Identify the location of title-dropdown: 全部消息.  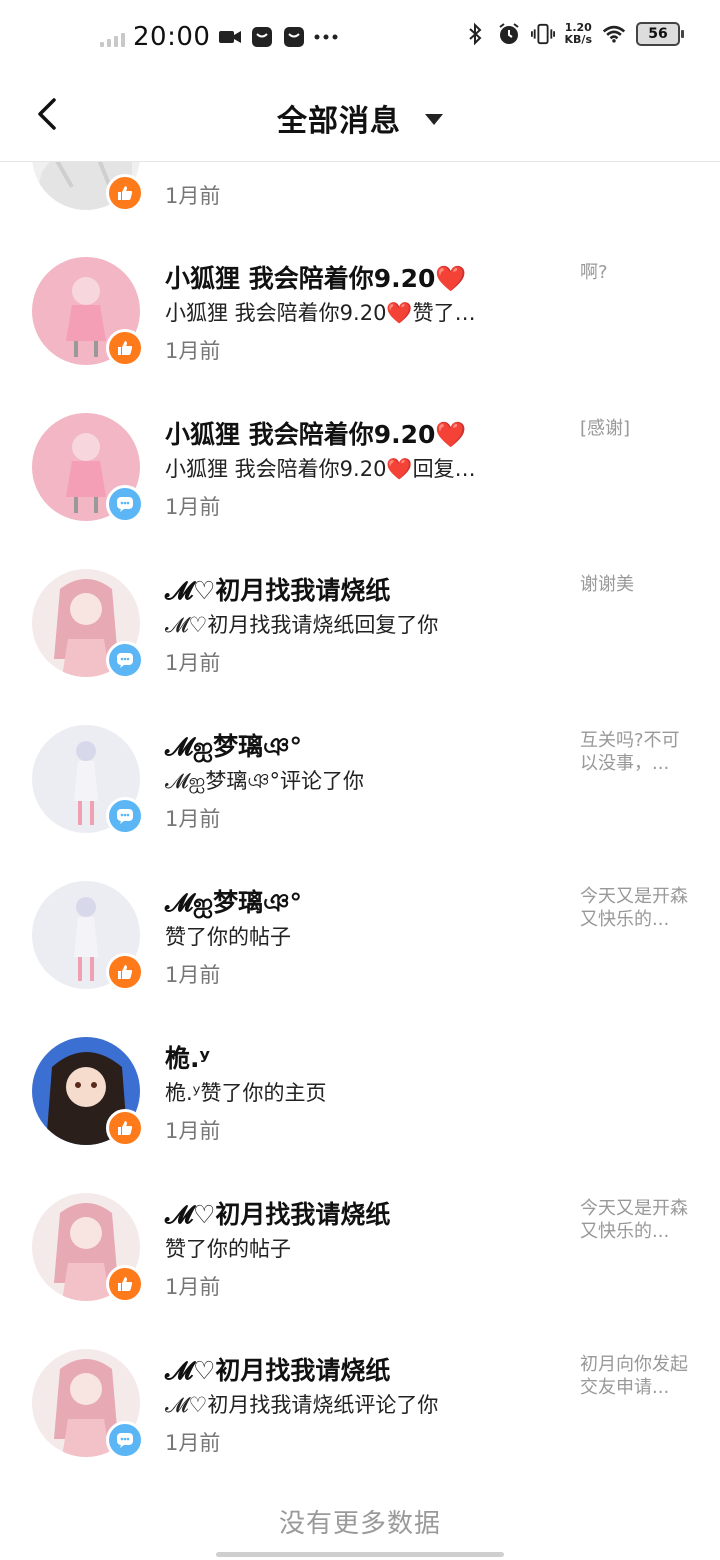
(360, 118).